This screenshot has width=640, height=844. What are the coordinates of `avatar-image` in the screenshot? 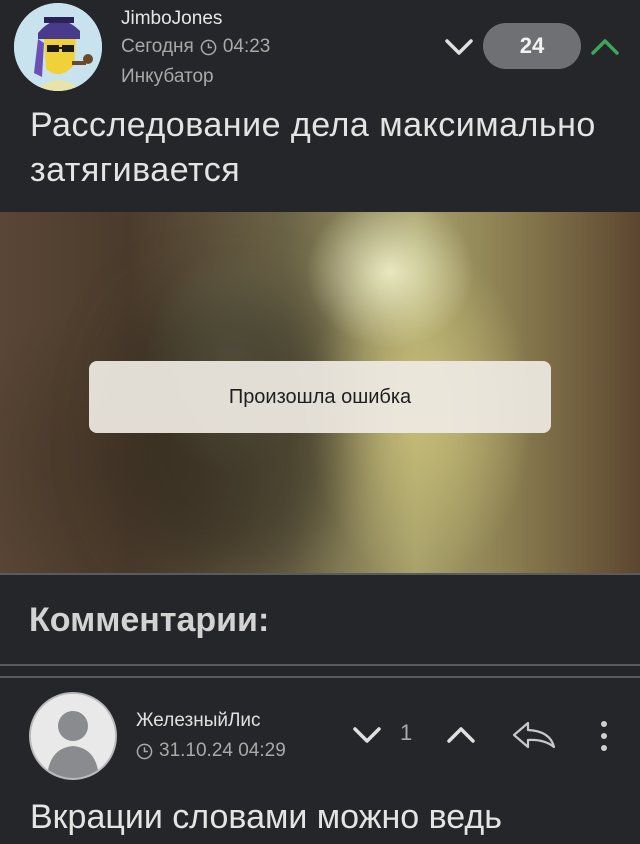 It's located at (58, 47).